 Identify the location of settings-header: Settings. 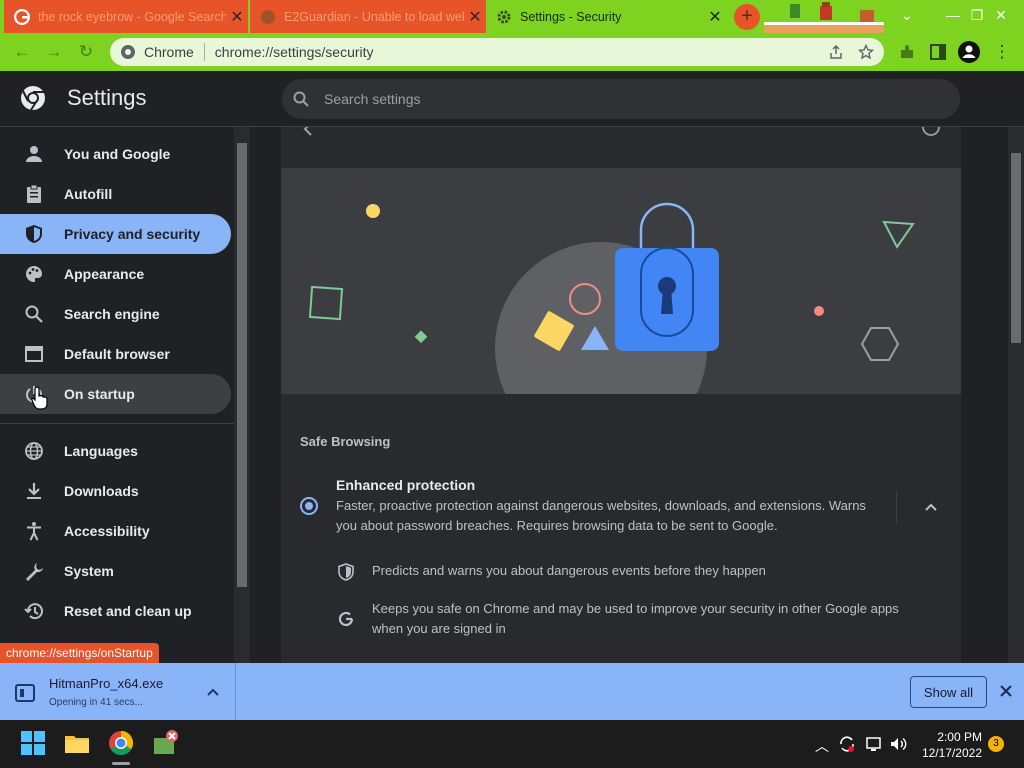
(512, 99).